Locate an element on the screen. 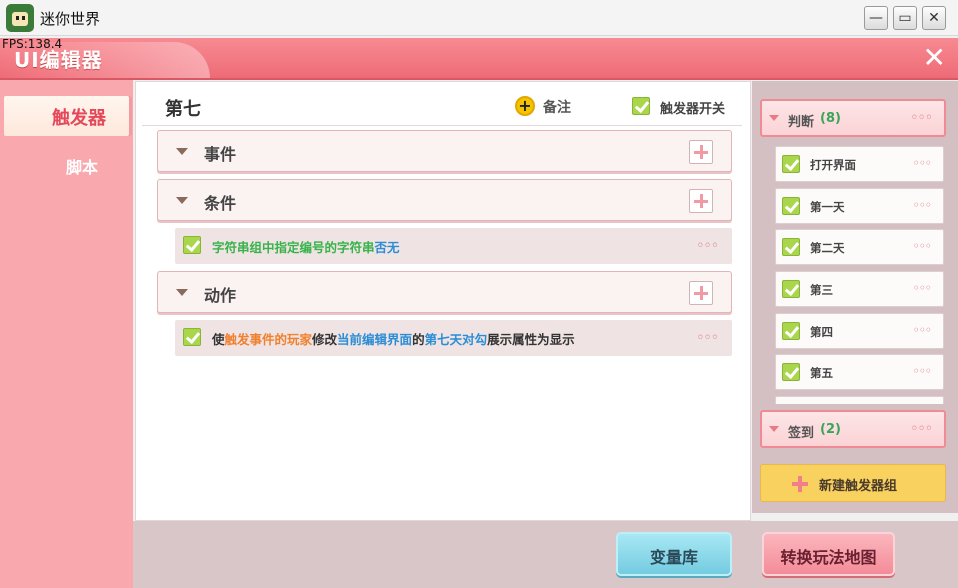 This screenshot has width=958, height=588. trigger-item: 第五 ◦◦◦ is located at coordinates (859, 372).